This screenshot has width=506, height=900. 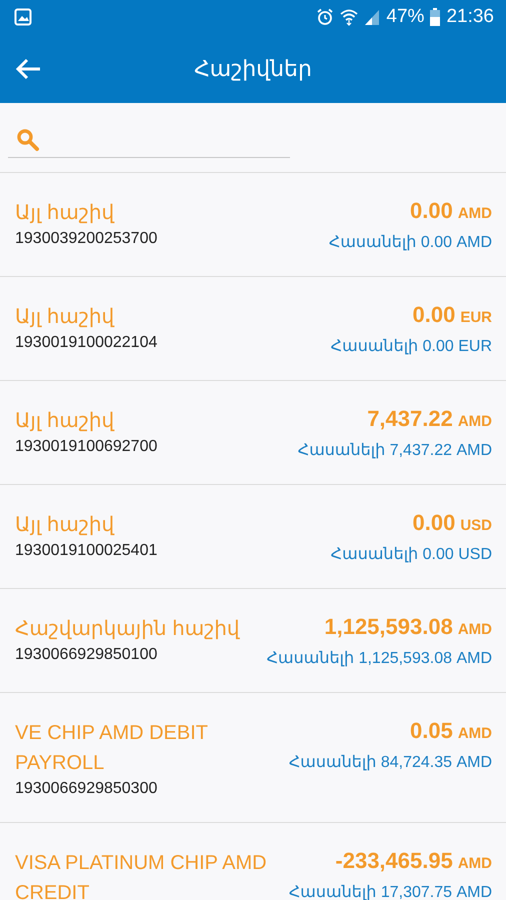 I want to click on currency-code: EUR, so click(x=476, y=317).